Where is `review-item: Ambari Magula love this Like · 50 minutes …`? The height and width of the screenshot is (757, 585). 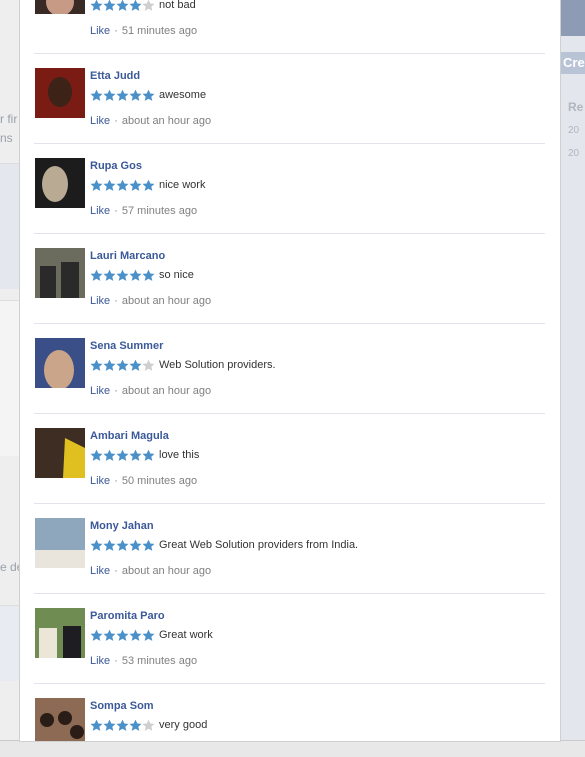 review-item: Ambari Magula love this Like · 50 minutes … is located at coordinates (282, 459).